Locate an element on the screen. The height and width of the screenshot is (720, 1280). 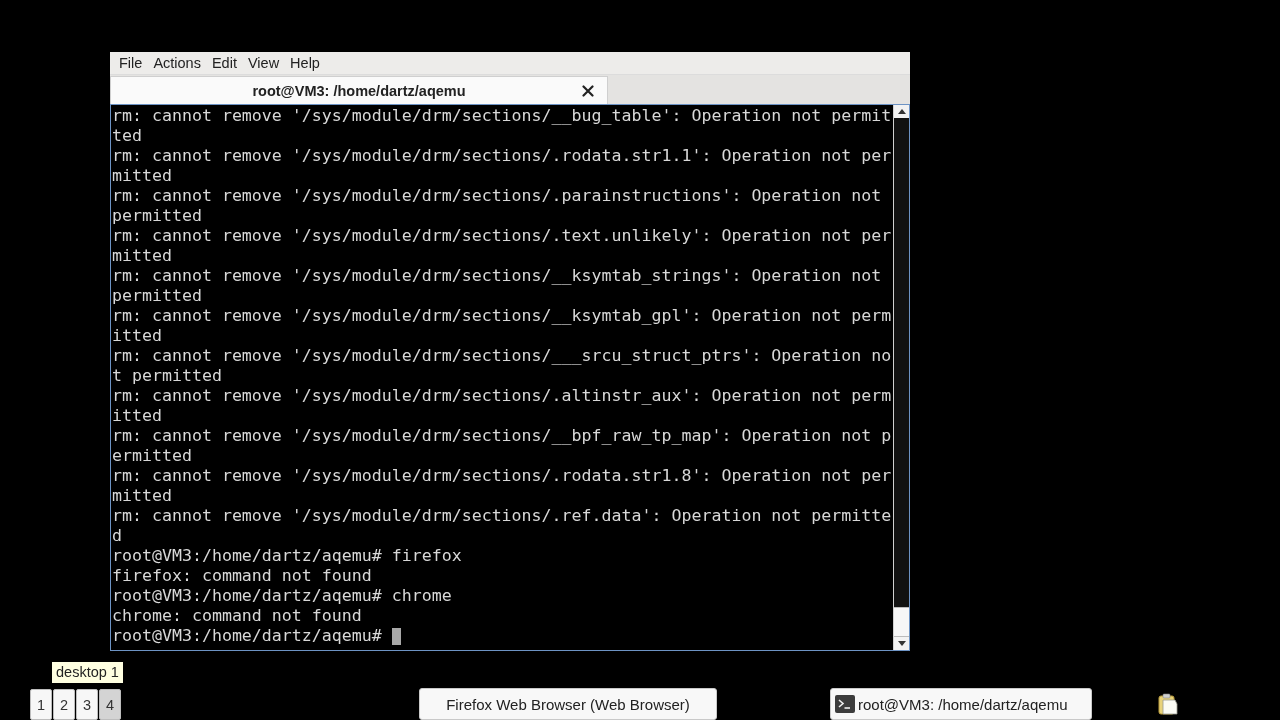
scrollbar-track is located at coordinates (901, 377).